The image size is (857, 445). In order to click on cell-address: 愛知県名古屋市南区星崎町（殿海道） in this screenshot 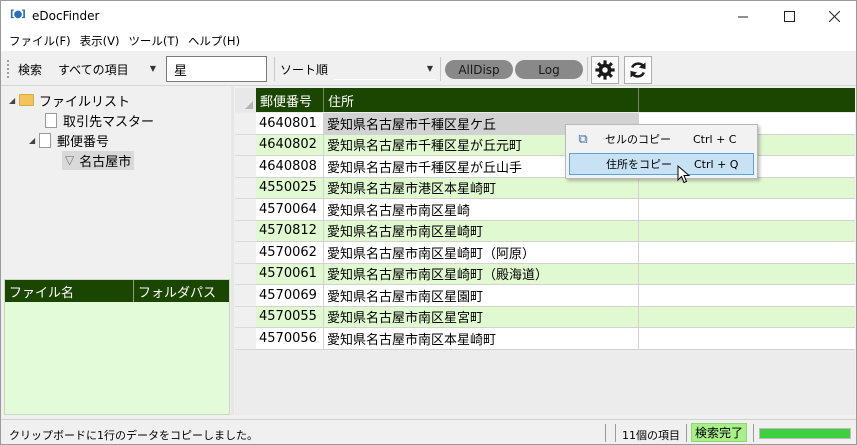, I will do `click(481, 274)`.